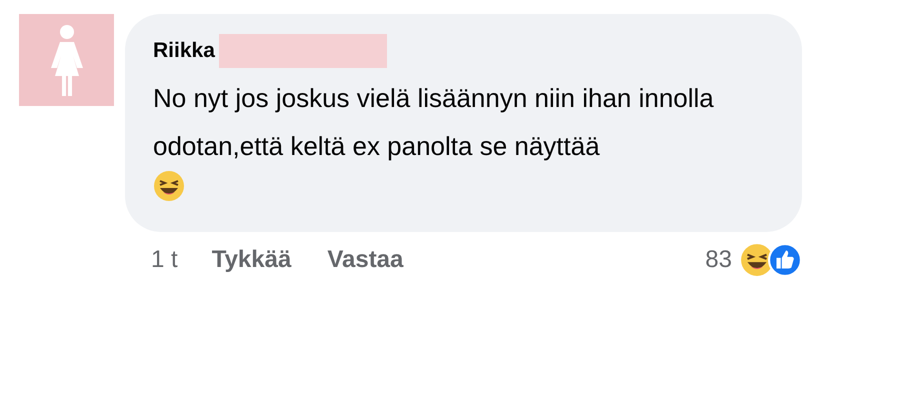  Describe the element at coordinates (434, 122) in the screenshot. I see `comment-text: No nyt jos joskus vielä lisäännyn niin ihan innolla odotan,että keltä ex panolta se näyttää` at that location.